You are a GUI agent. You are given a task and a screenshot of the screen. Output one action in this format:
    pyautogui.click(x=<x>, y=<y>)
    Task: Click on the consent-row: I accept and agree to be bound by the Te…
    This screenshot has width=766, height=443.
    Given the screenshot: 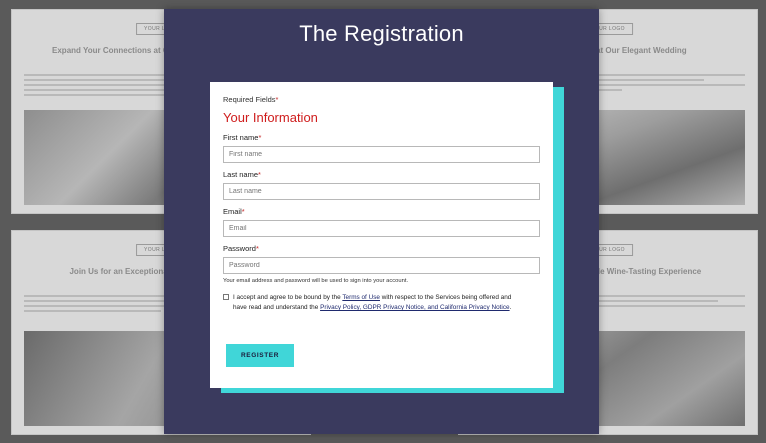 What is the action you would take?
    pyautogui.click(x=381, y=303)
    